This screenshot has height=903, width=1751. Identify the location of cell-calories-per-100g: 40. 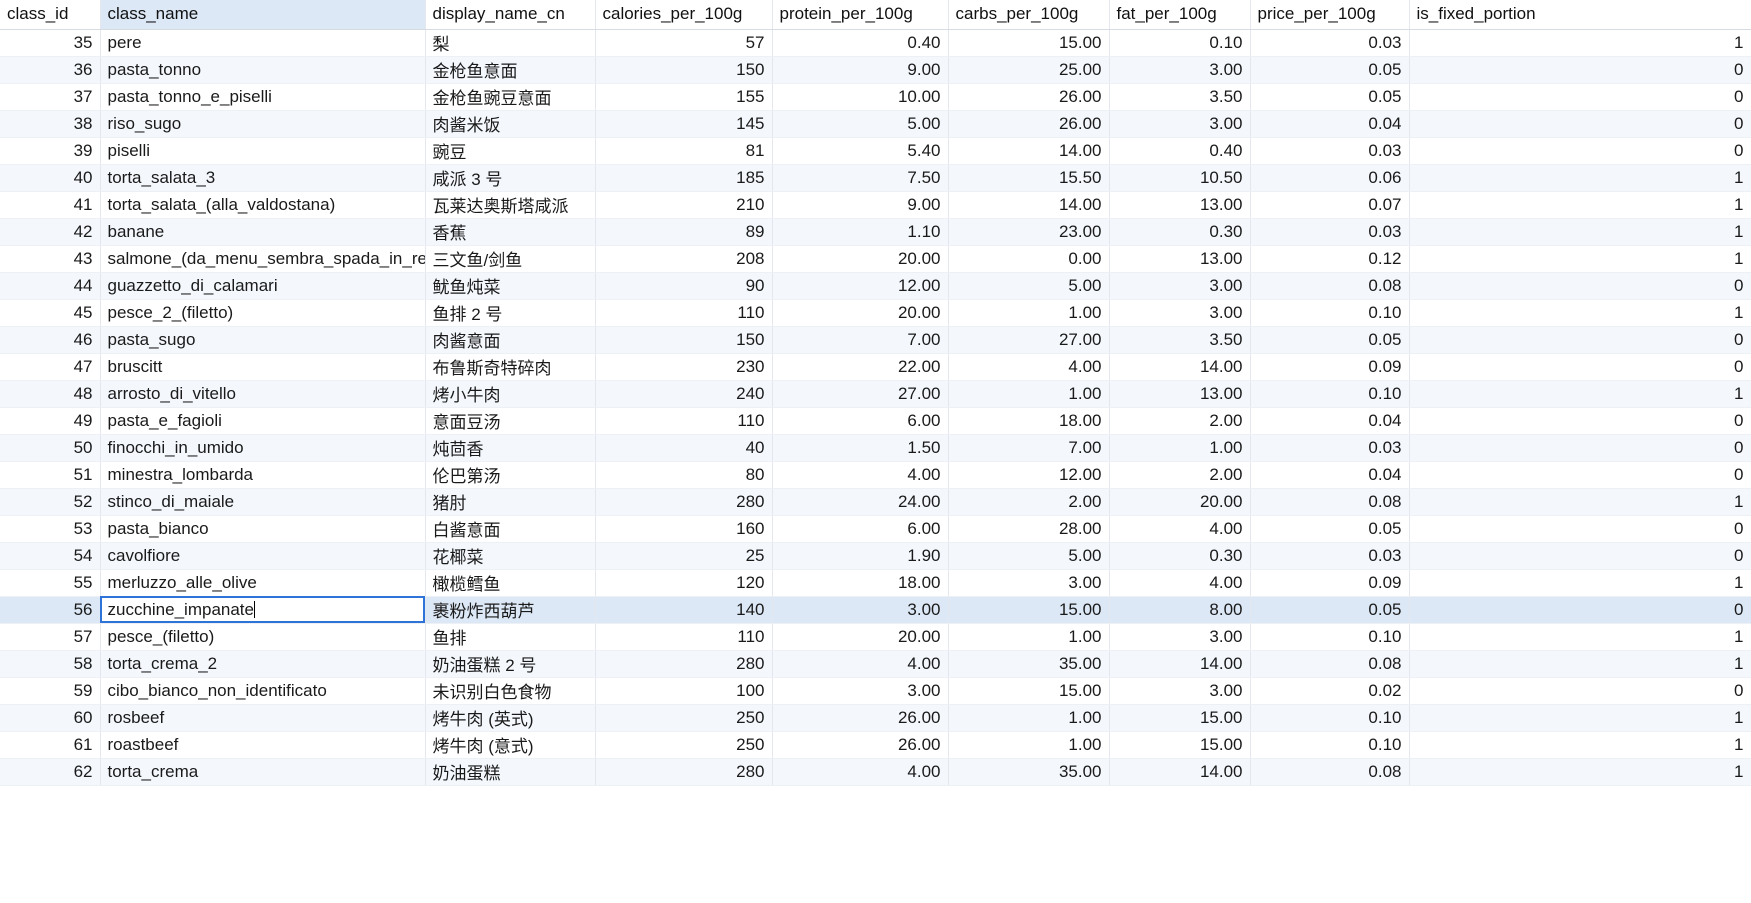
(684, 448).